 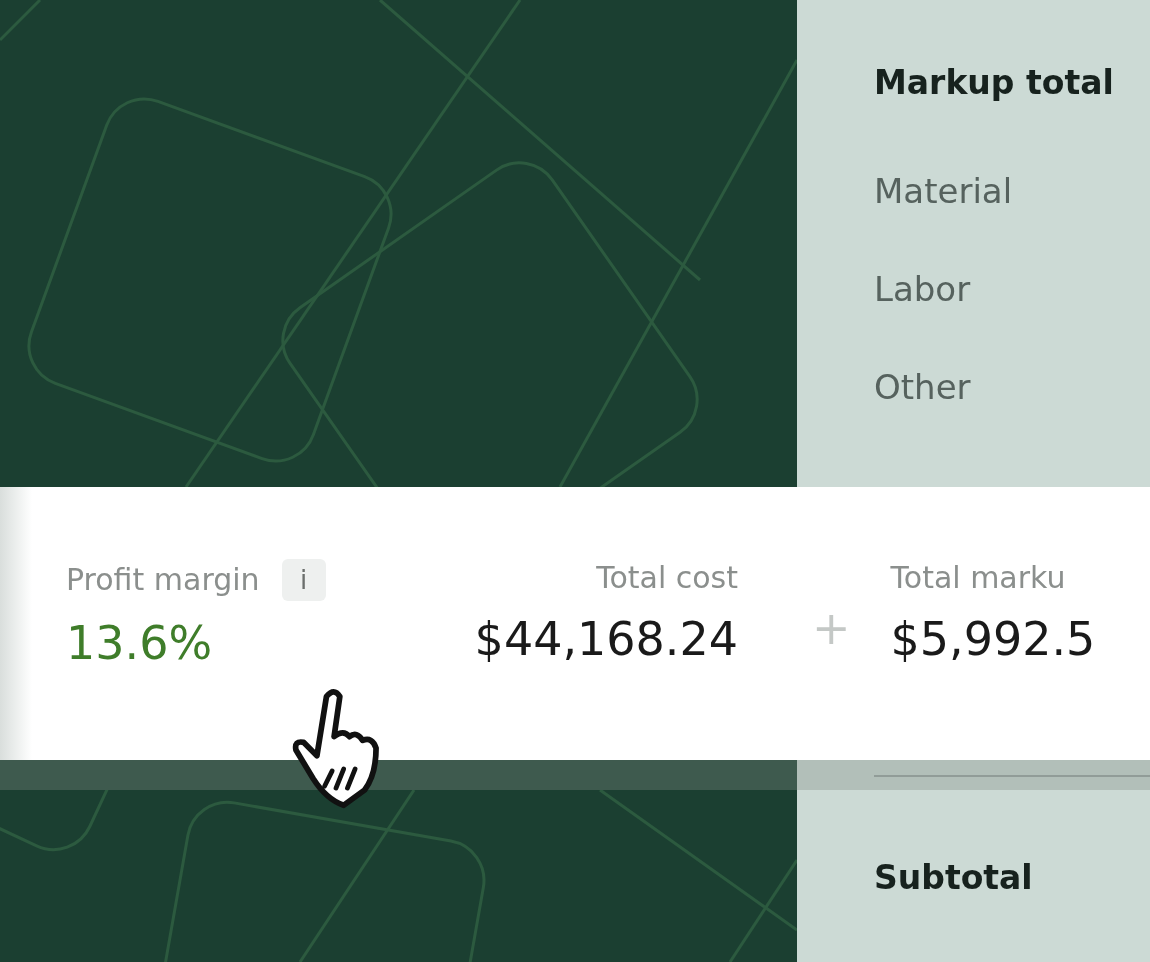 I want to click on markup-item: Other, so click(x=923, y=387).